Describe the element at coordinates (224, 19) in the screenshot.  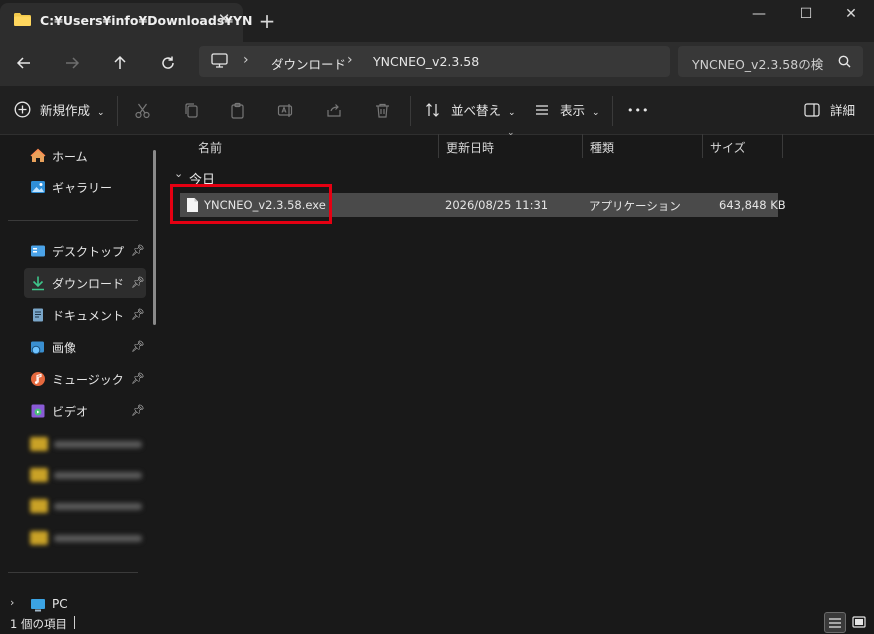
I see `close-tab-icon: ✕` at that location.